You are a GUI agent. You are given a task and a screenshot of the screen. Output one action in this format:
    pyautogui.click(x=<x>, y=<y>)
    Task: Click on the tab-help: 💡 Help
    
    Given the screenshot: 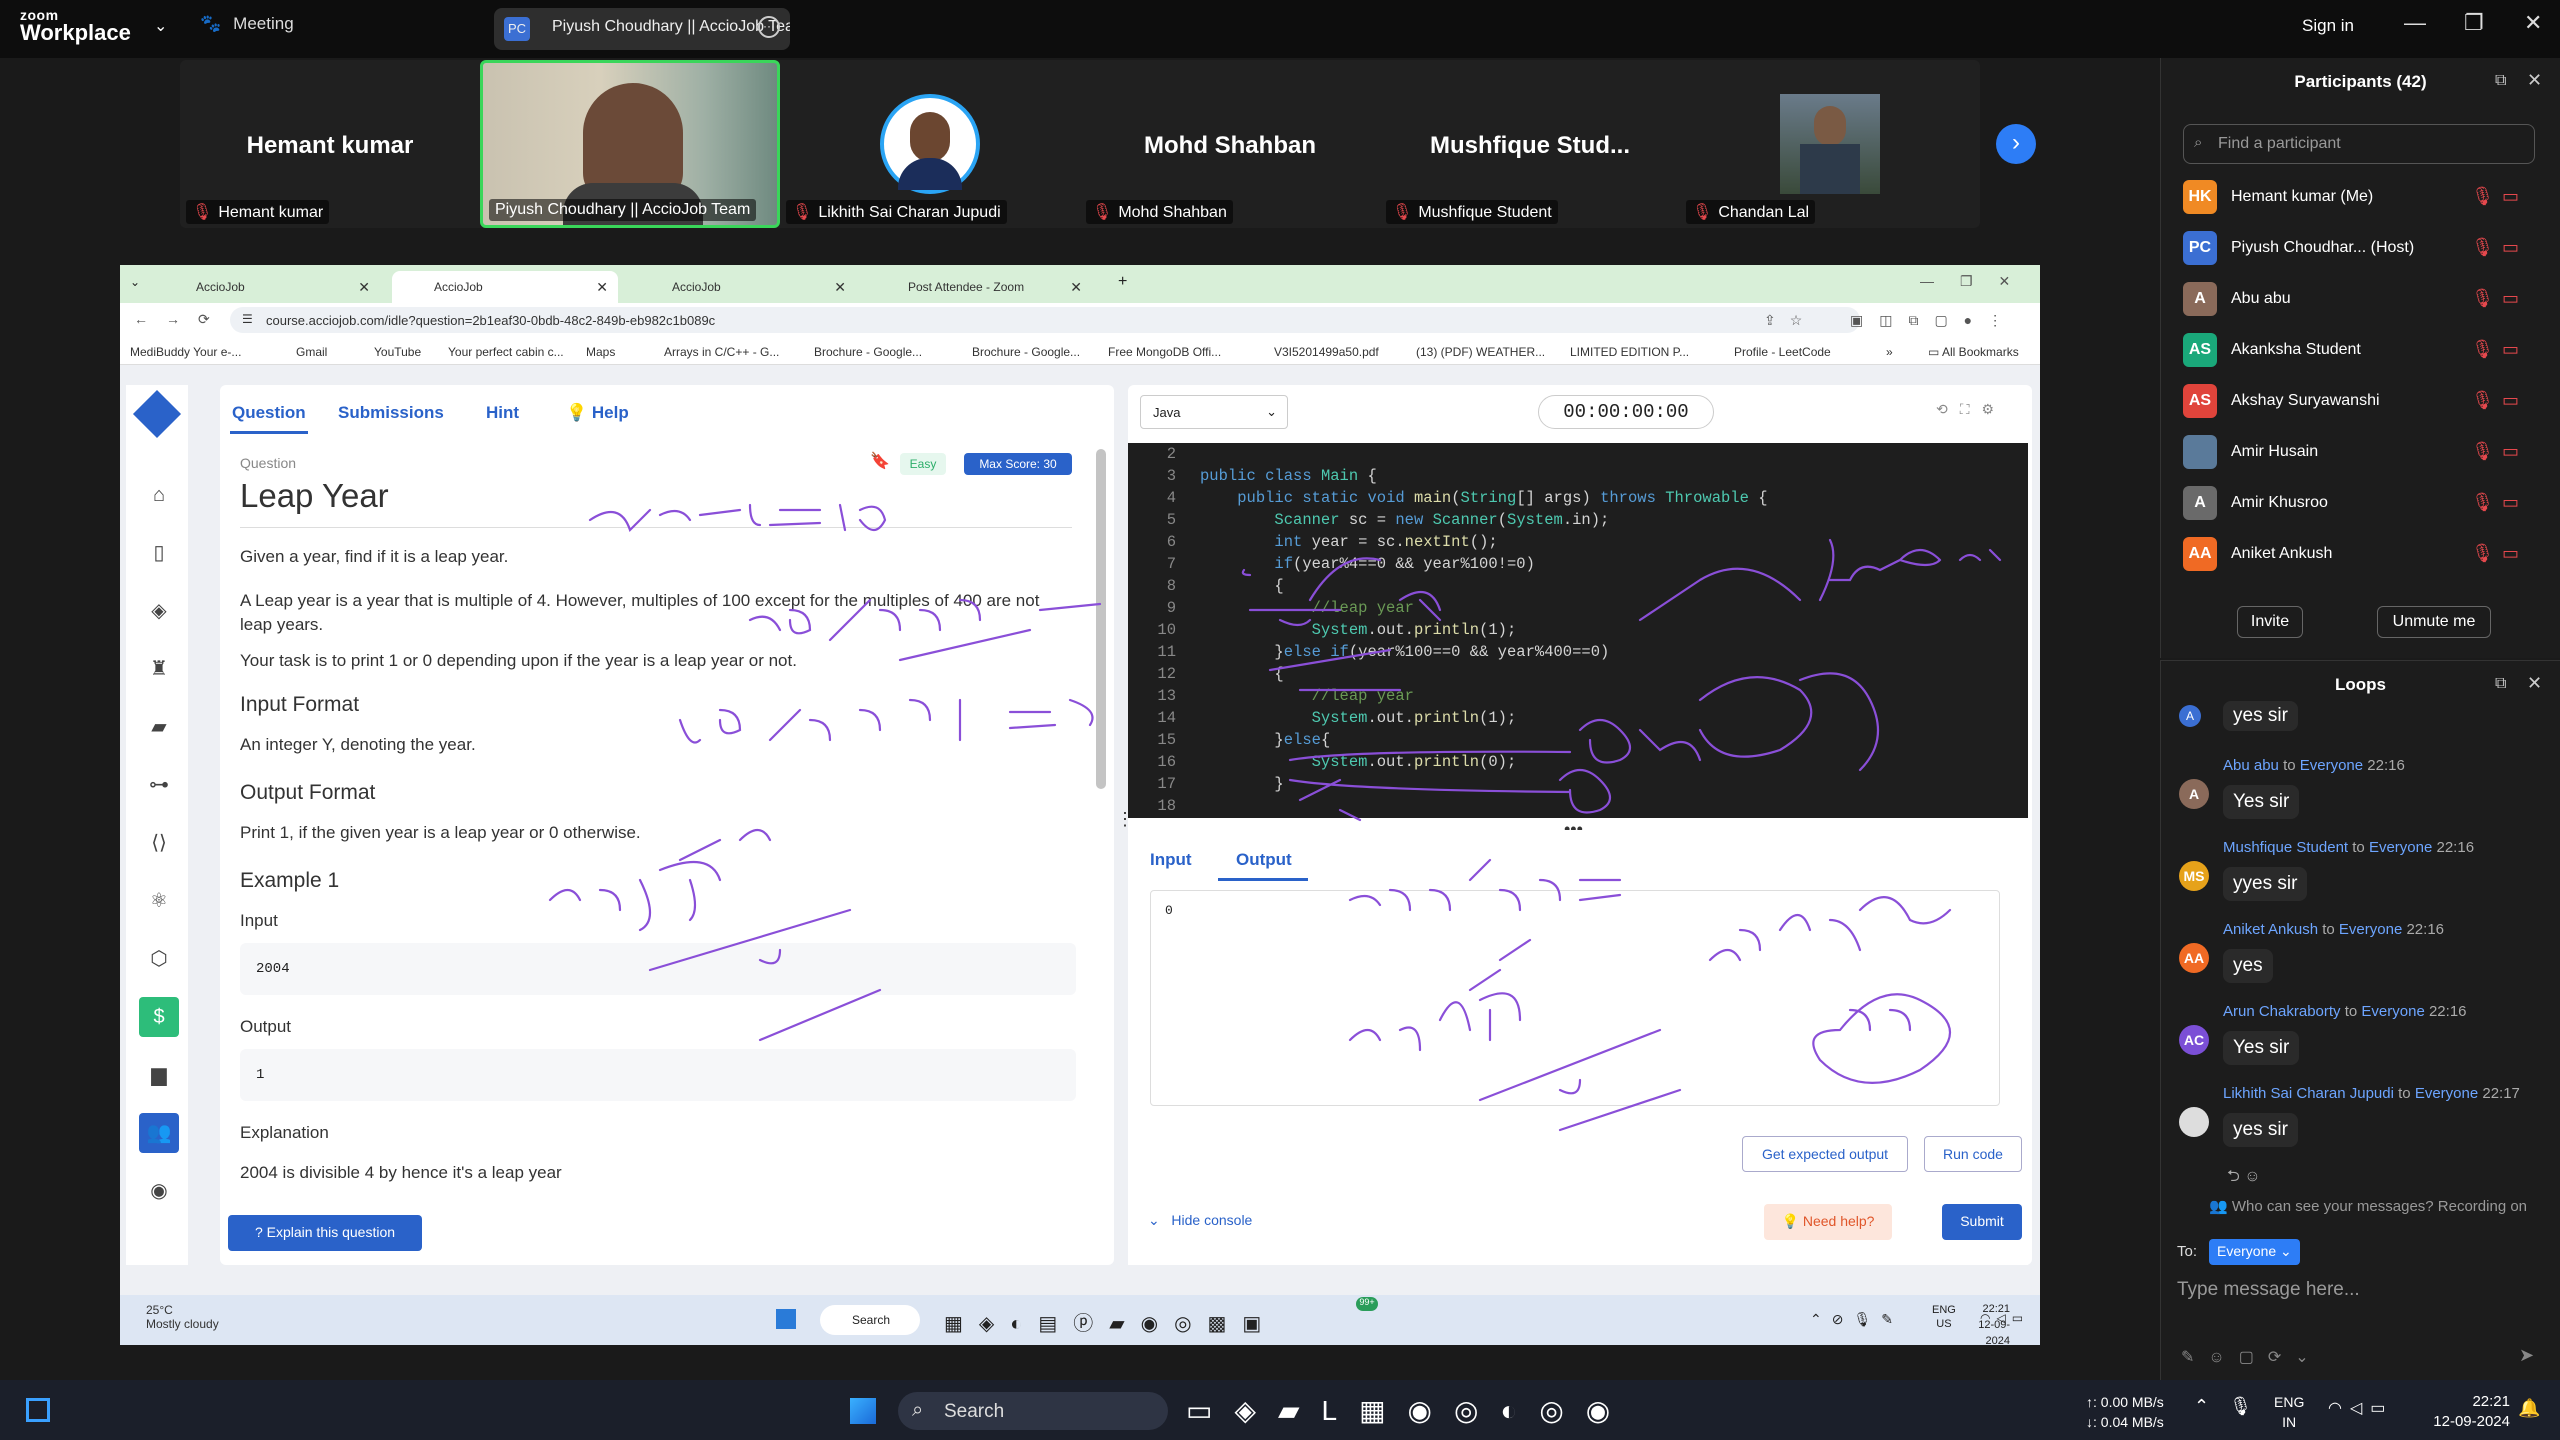 What is the action you would take?
    pyautogui.click(x=597, y=413)
    